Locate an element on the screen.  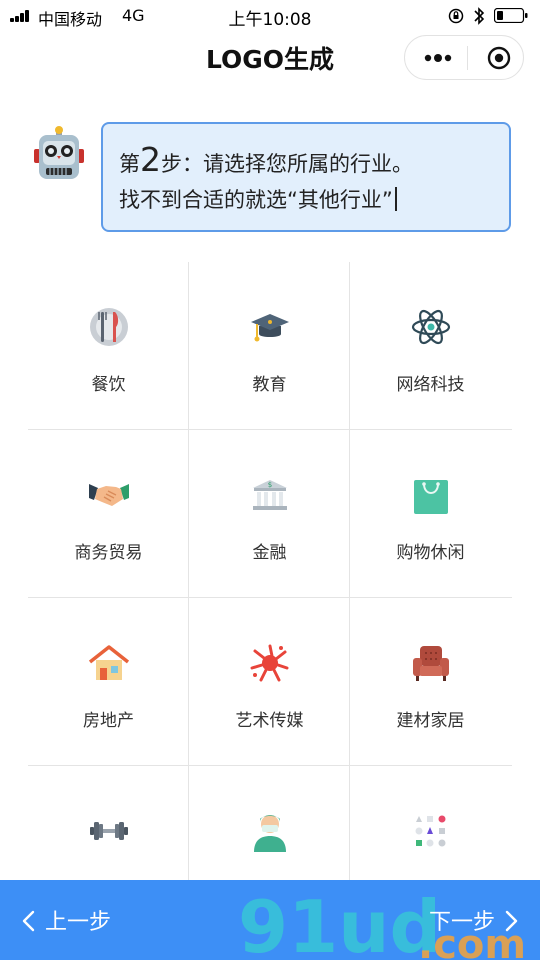
industry-item-building-home: 建材家居 is located at coordinates (430, 682).